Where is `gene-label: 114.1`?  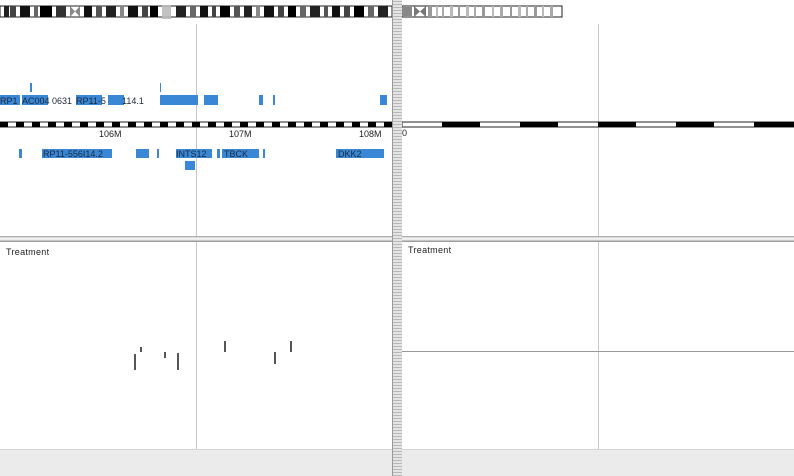
gene-label: 114.1 is located at coordinates (133, 101).